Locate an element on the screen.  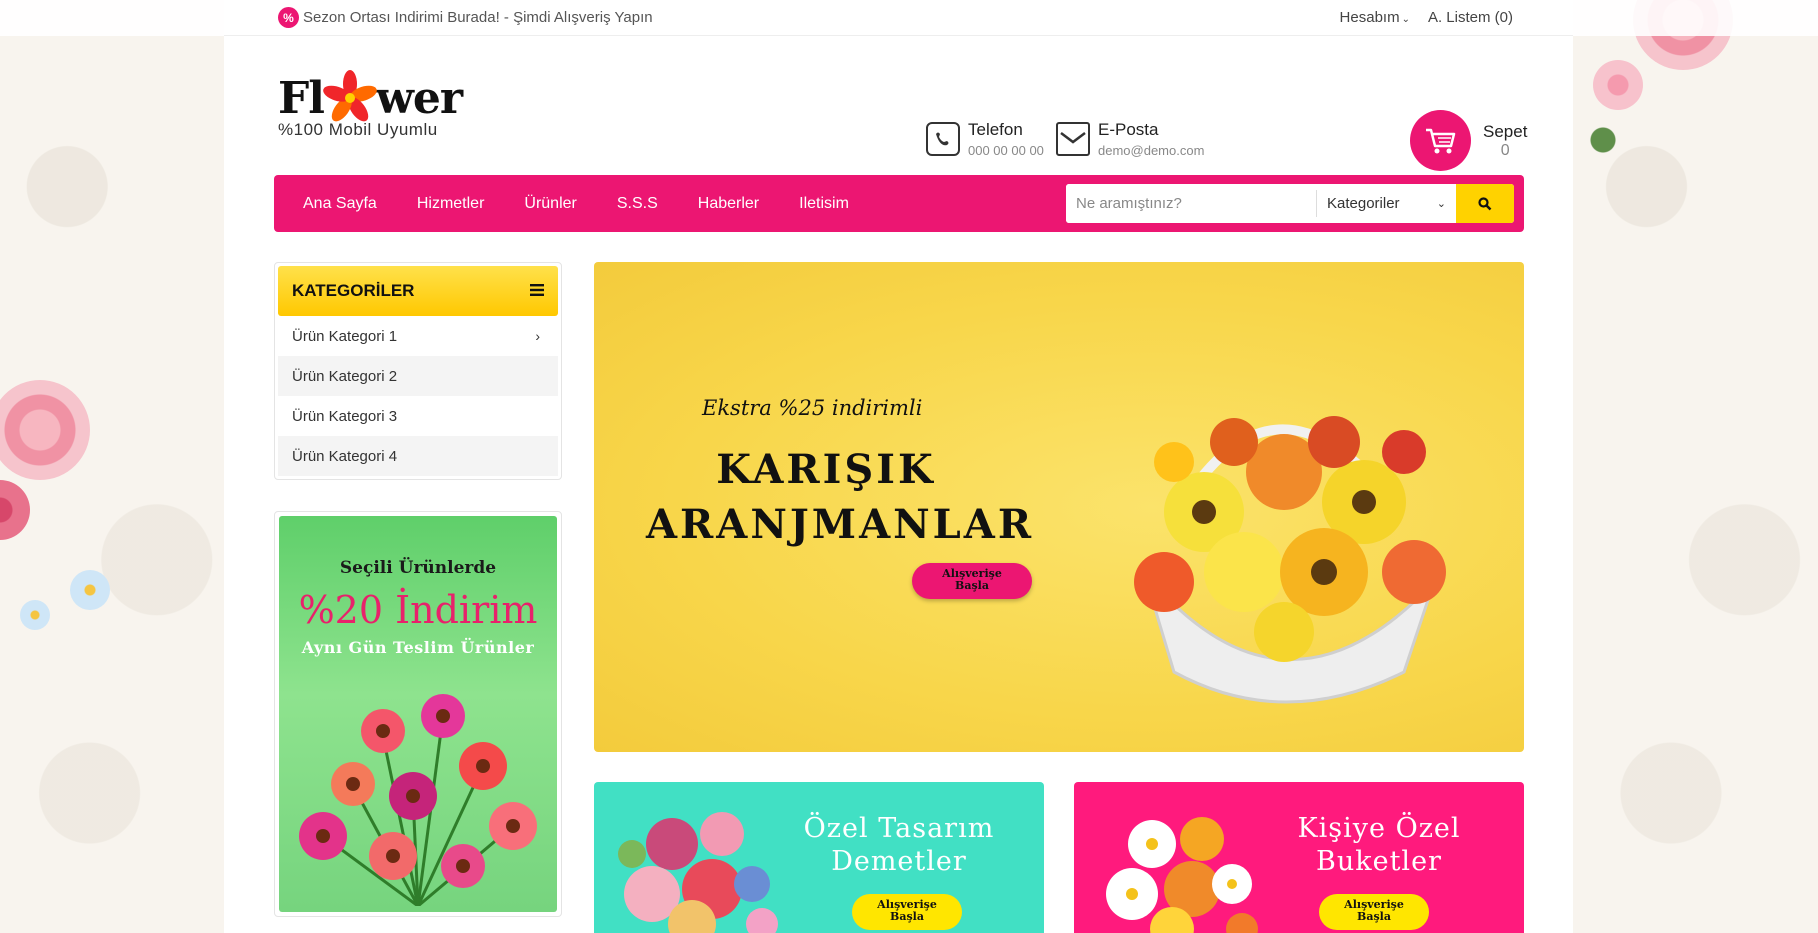
categories-title: KATEGORİLER is located at coordinates (353, 290).